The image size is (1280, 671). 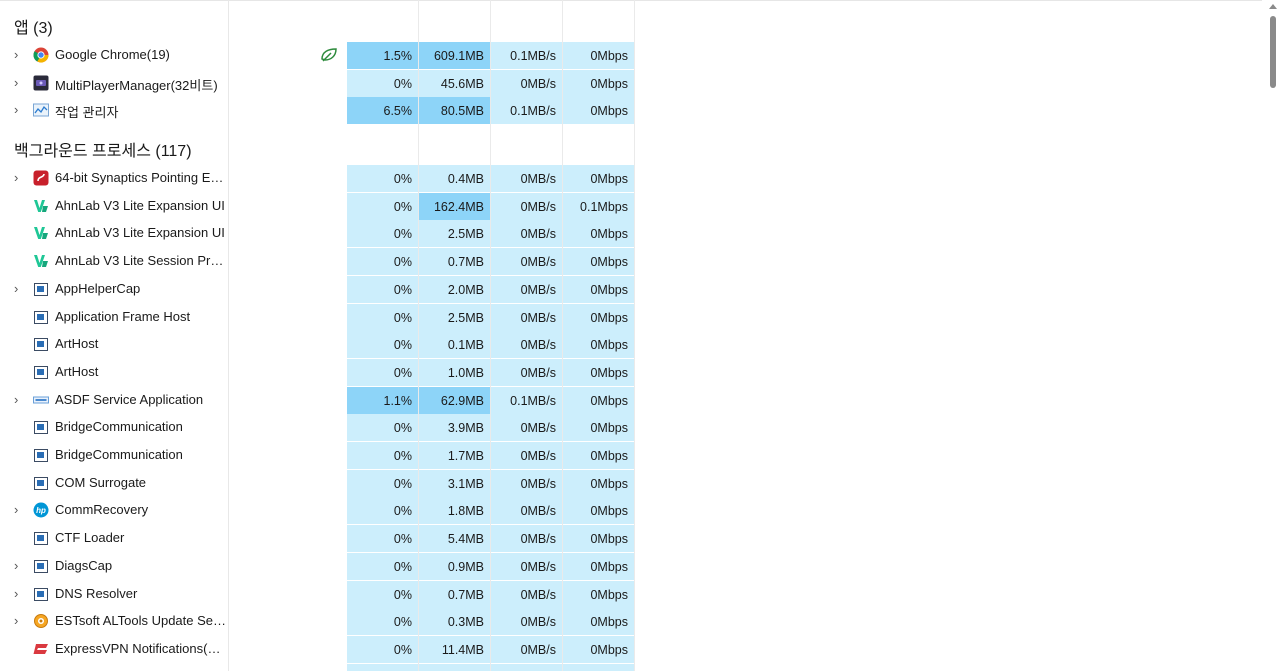 What do you see at coordinates (454, 483) in the screenshot?
I see `memory-value: 3.1MB` at bounding box center [454, 483].